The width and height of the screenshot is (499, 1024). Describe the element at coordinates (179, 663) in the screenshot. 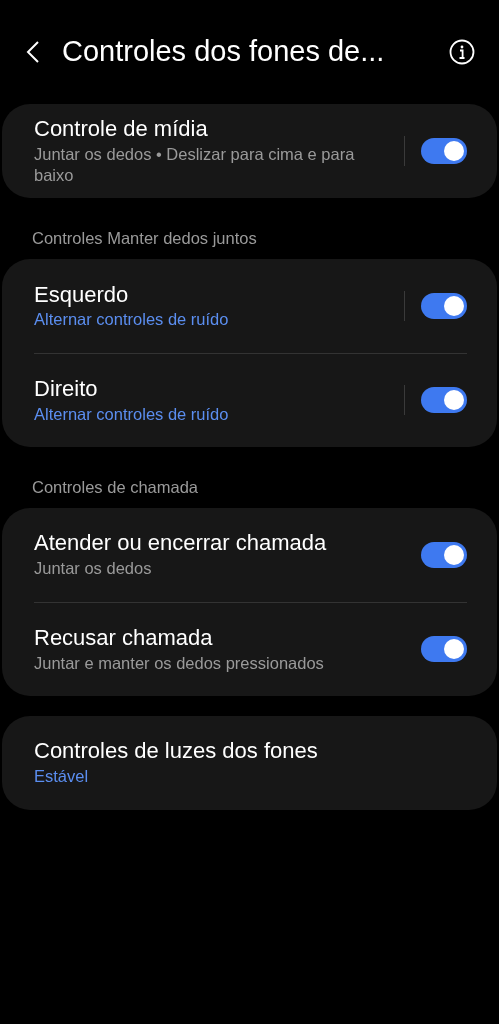

I see `setting-subtitle: Juntar e manter os dedos pressionados` at that location.